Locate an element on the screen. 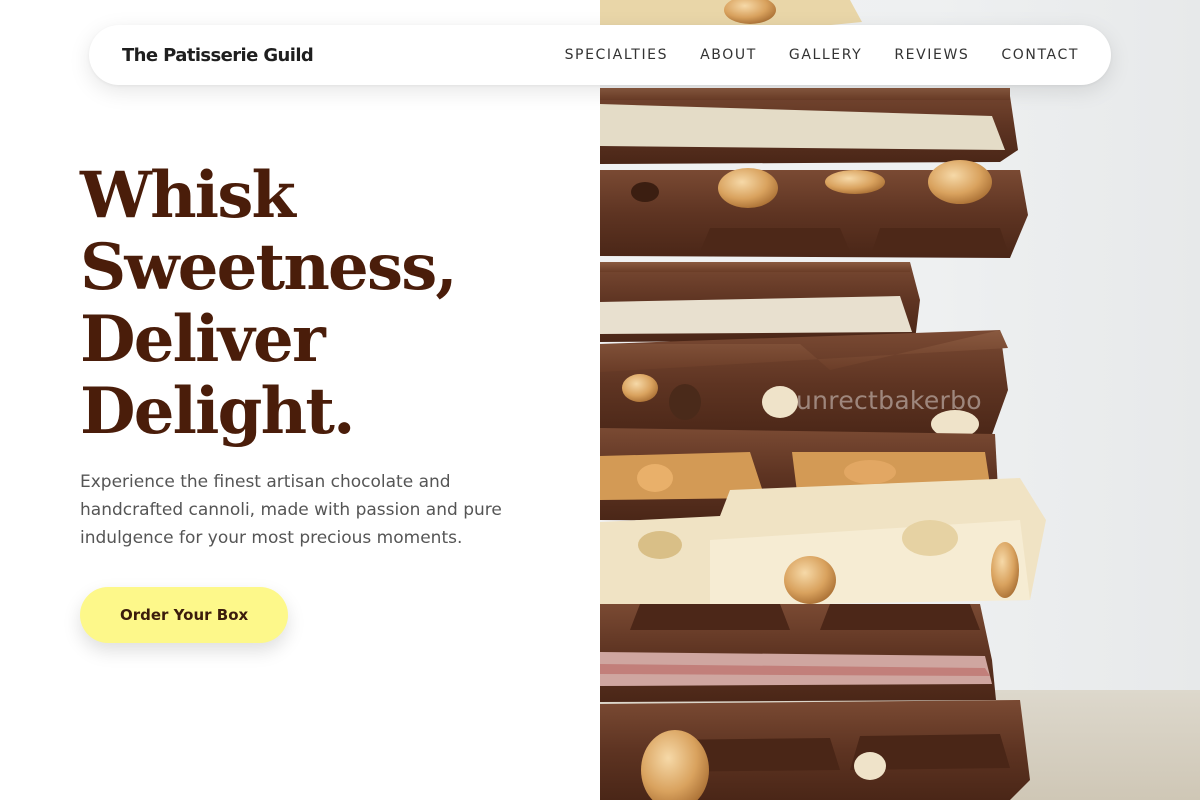 The image size is (1200, 800). headline-line-4: Delight. is located at coordinates (217, 411).